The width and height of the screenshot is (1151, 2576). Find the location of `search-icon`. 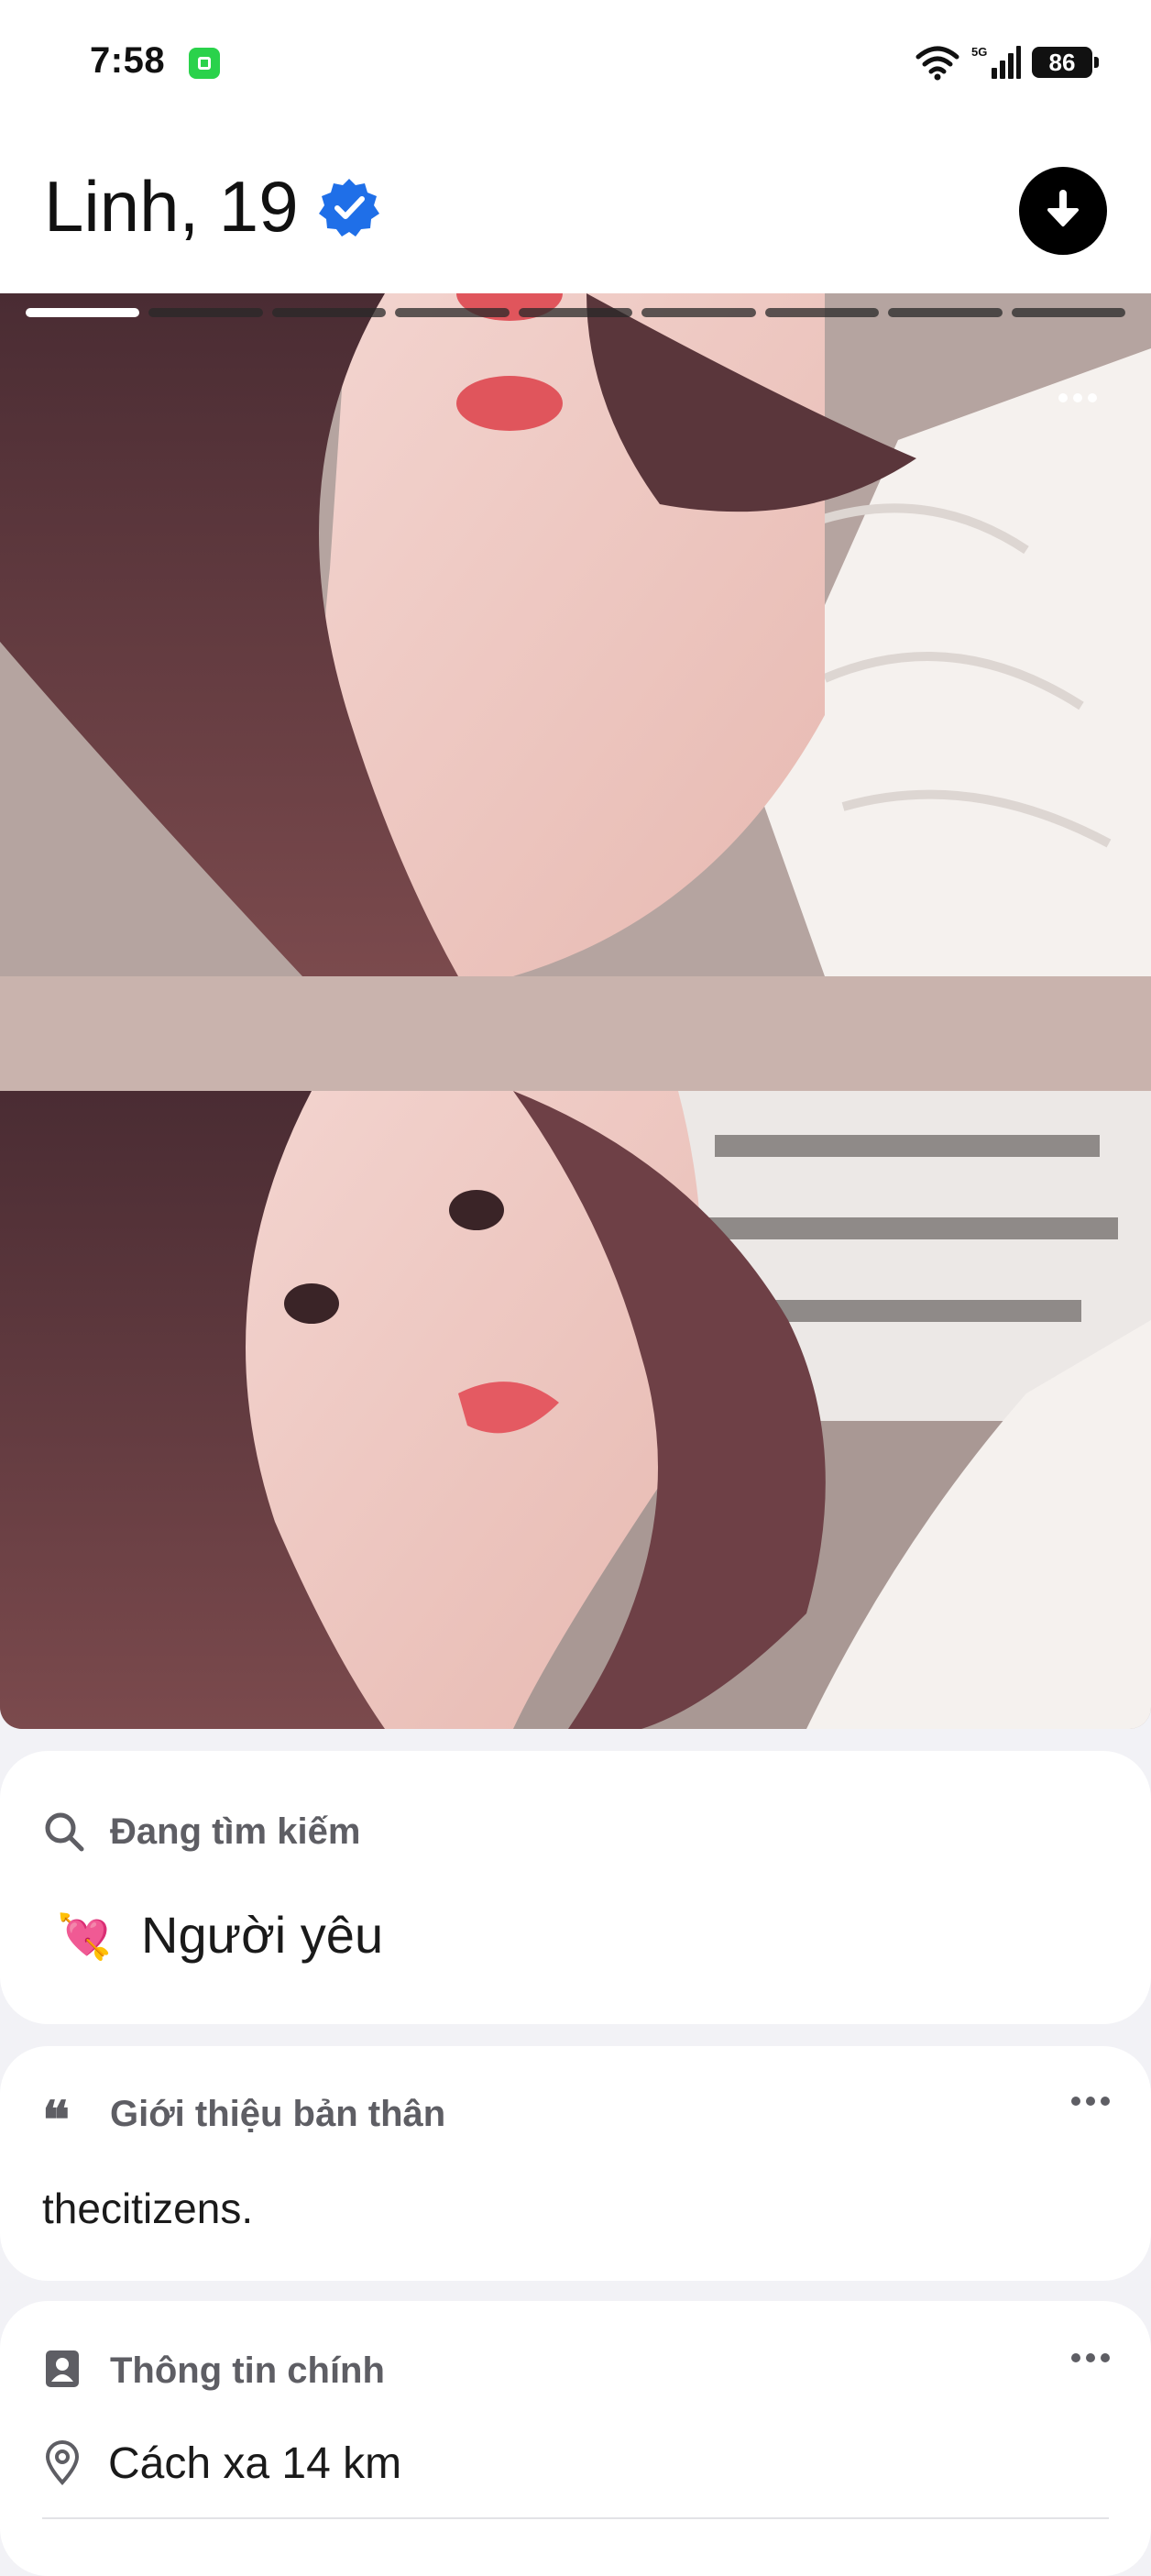

search-icon is located at coordinates (64, 1832).